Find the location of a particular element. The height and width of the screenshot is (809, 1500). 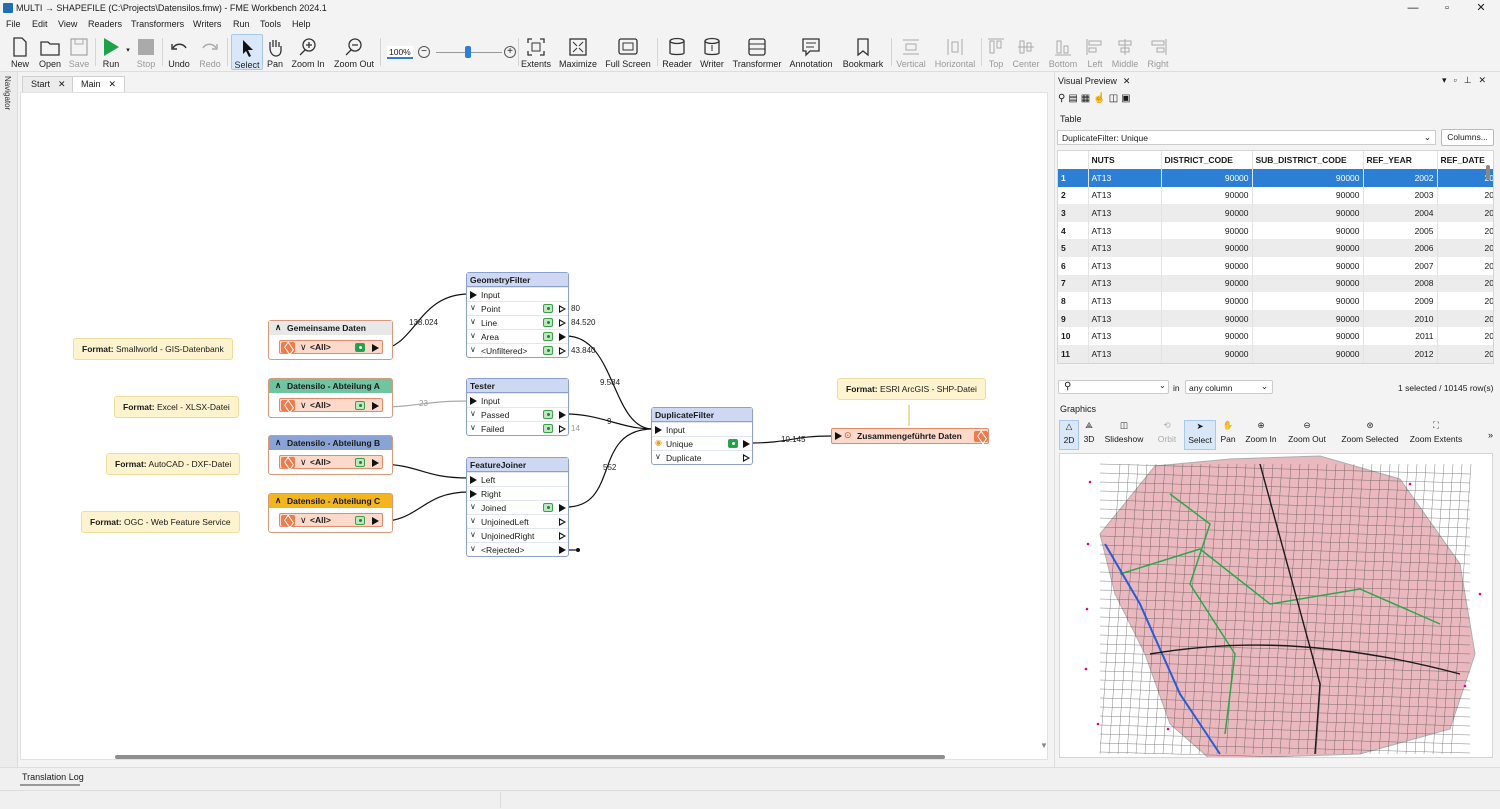

panel-icon: ▤ is located at coordinates (1074, 98).